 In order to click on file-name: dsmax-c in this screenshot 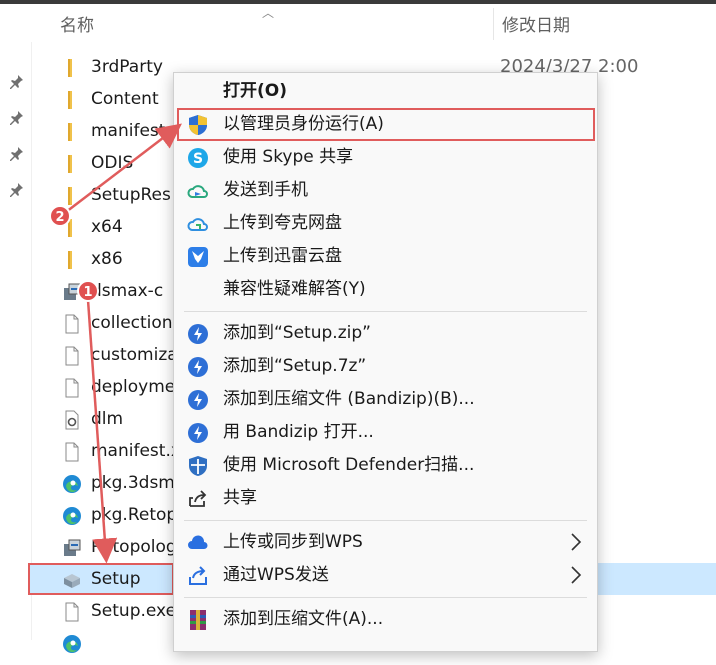, I will do `click(127, 291)`.